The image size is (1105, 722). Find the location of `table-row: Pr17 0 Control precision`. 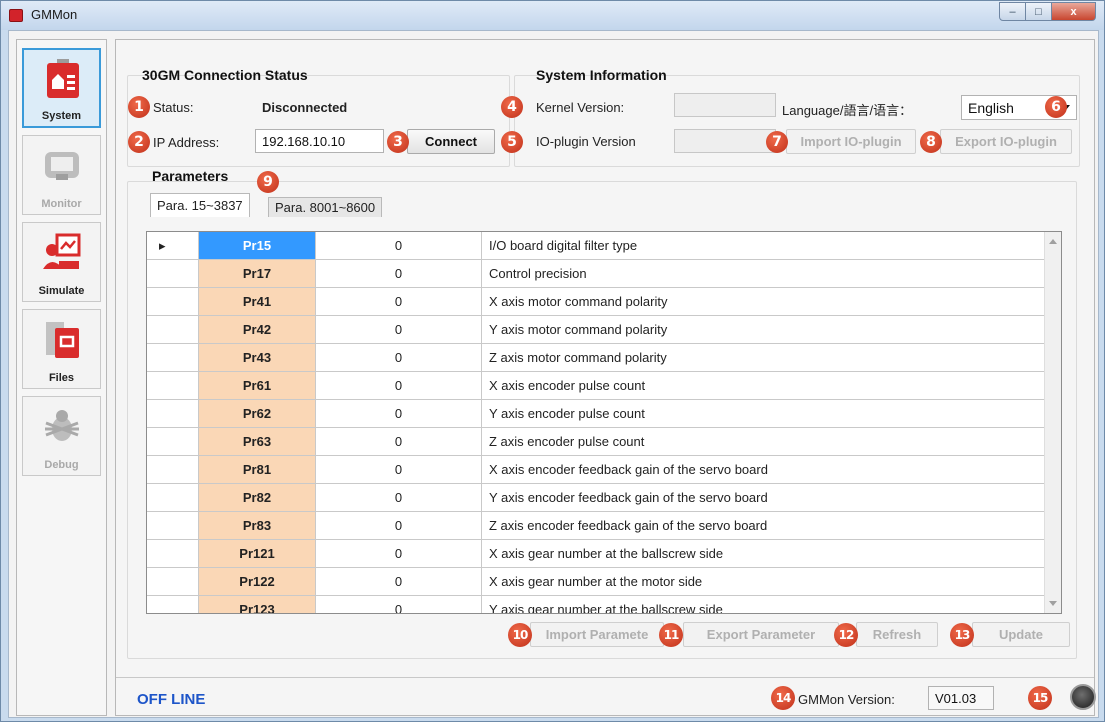

table-row: Pr17 0 Control precision is located at coordinates (603, 274).